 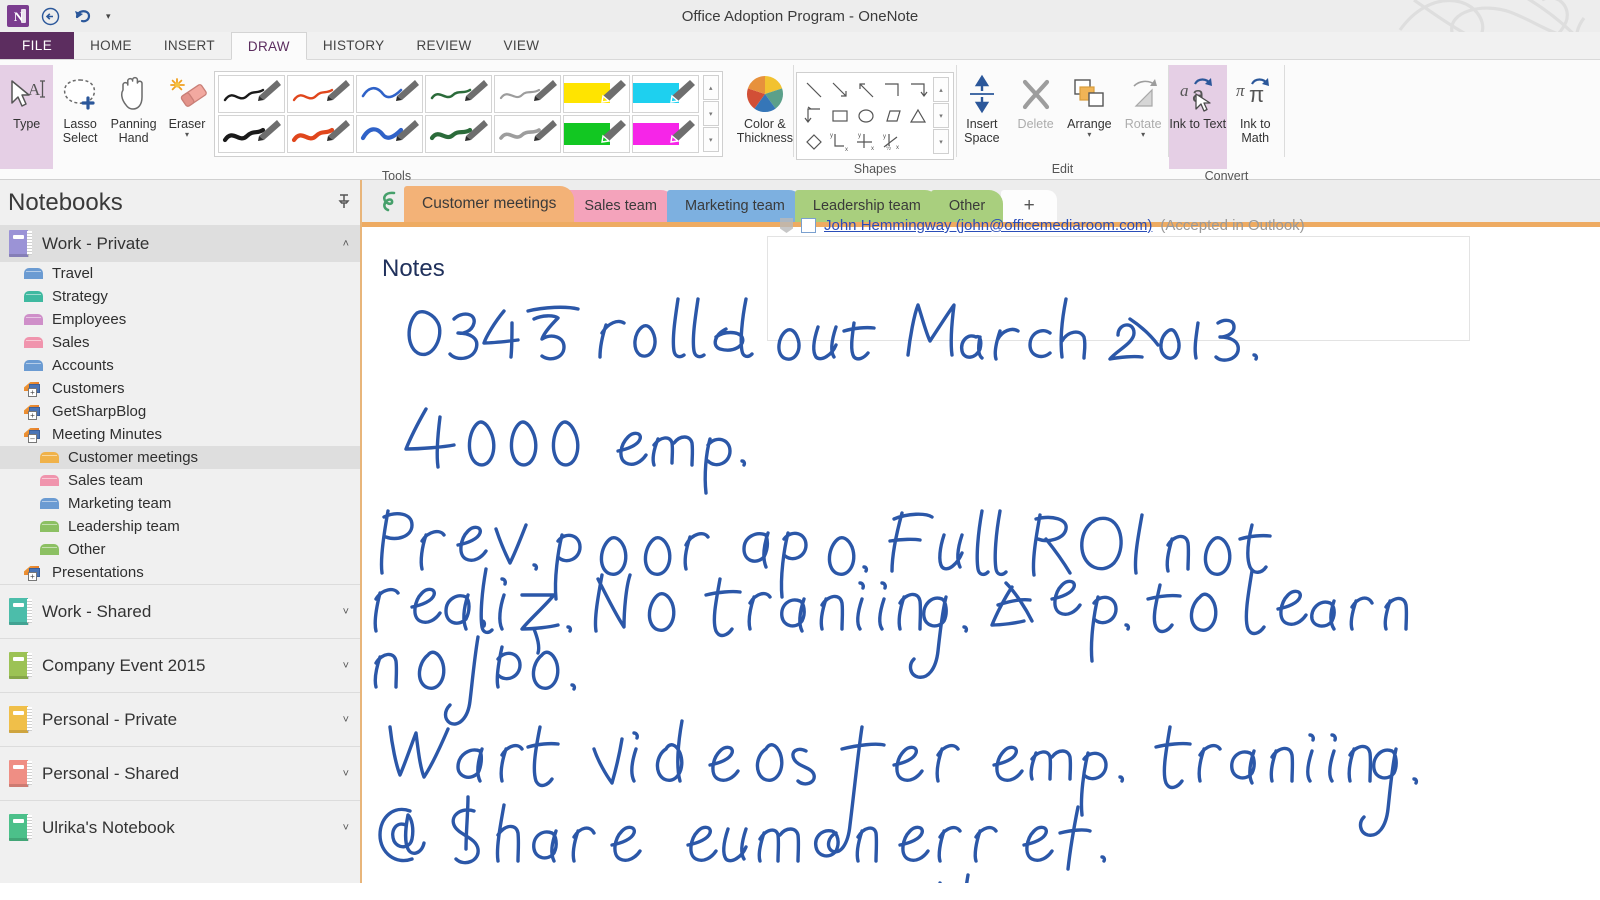 I want to click on pen-gallery-scroll-buttons: ▴ ▾ ▾, so click(x=710, y=114).